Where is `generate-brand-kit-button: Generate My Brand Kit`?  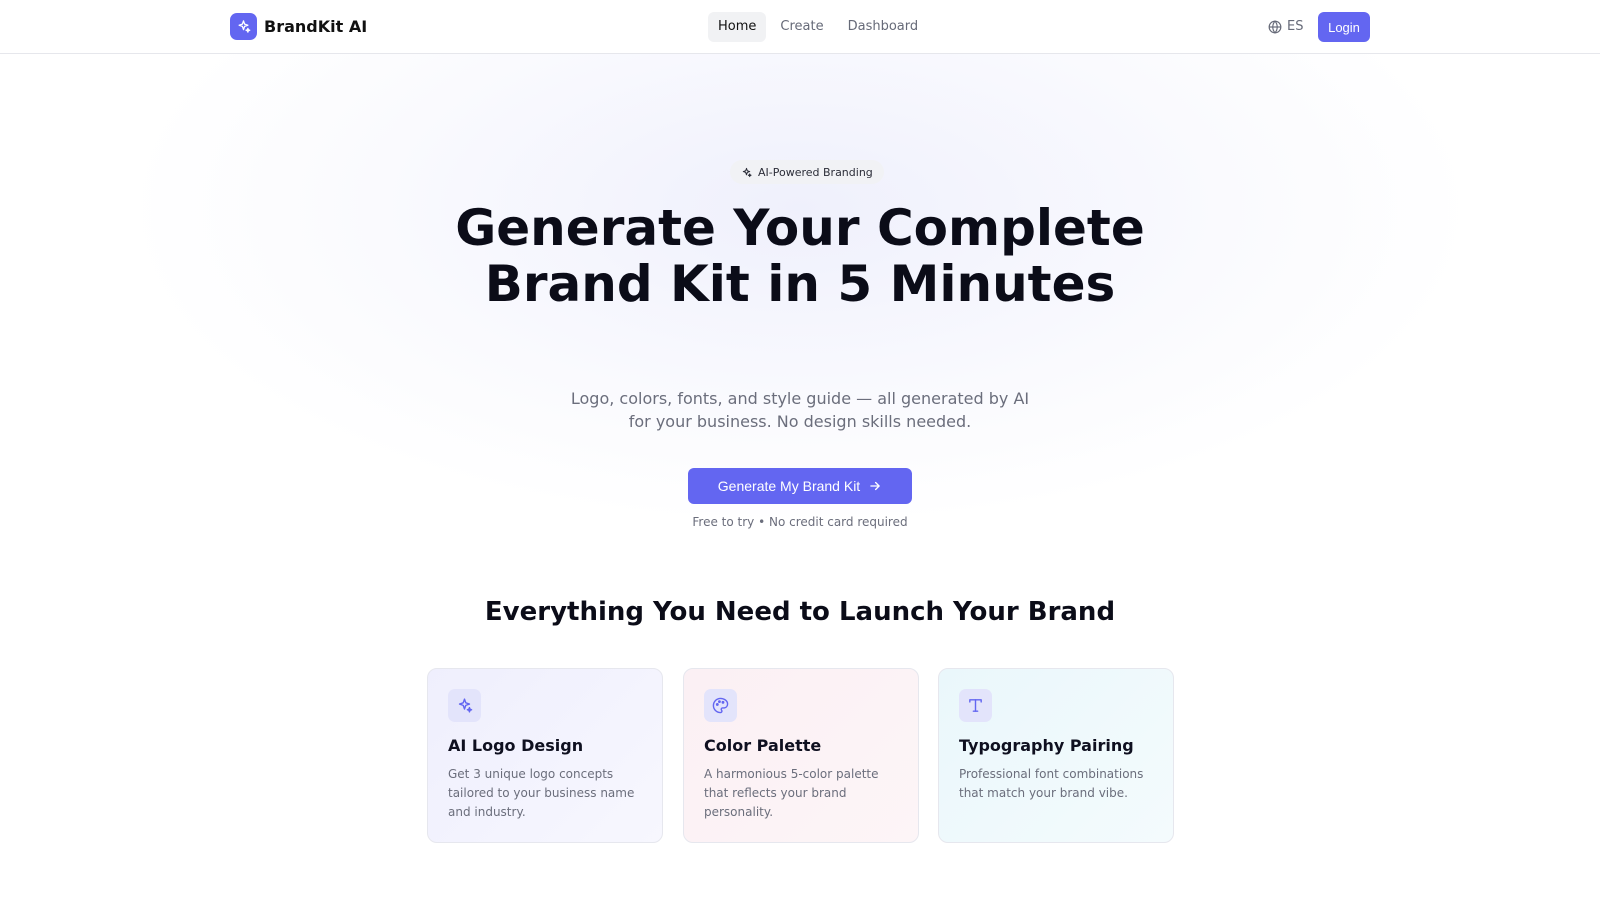 generate-brand-kit-button: Generate My Brand Kit is located at coordinates (800, 486).